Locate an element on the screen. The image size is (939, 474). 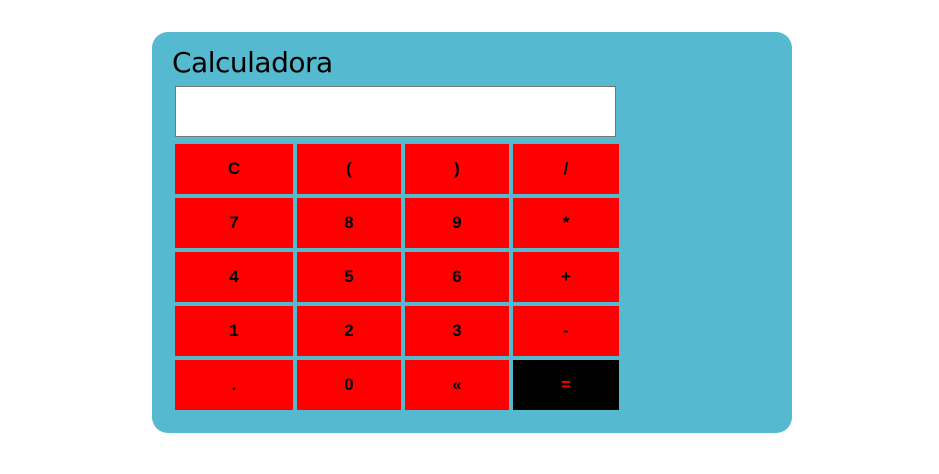
add-button: + is located at coordinates (566, 277).